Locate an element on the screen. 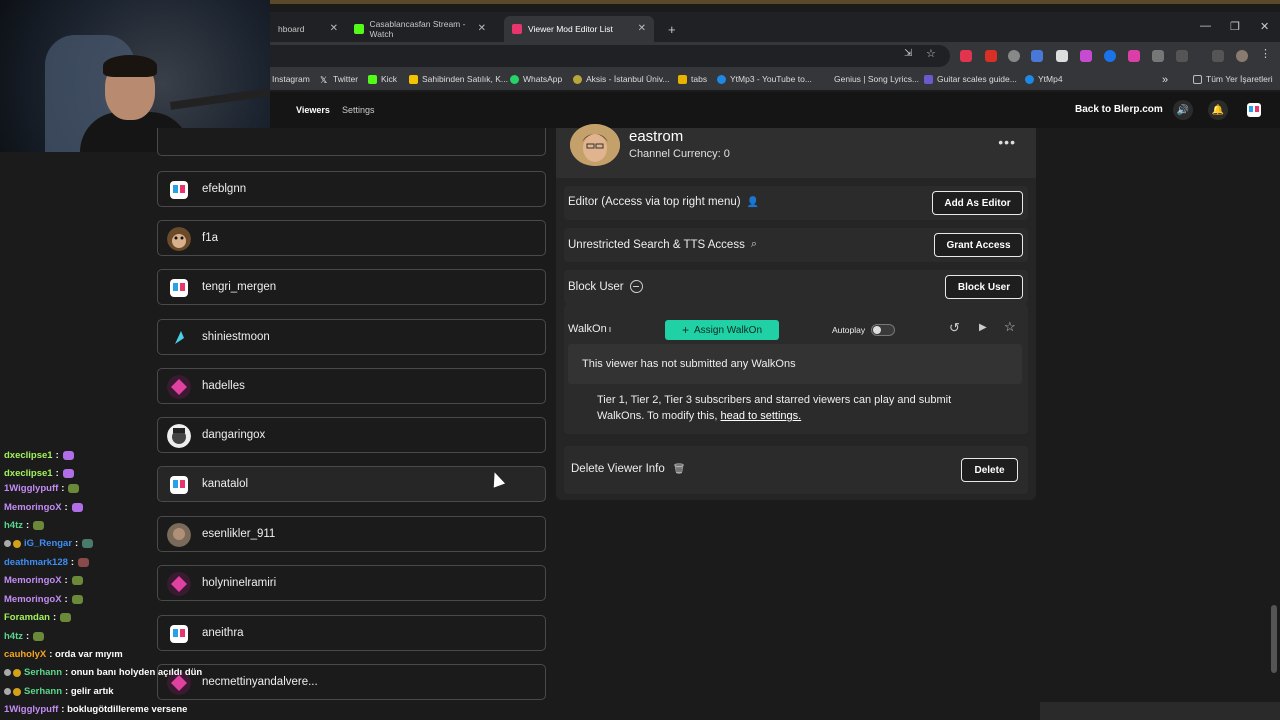 Image resolution: width=1280 pixels, height=720 pixels. new-tab-button: + is located at coordinates (672, 29).